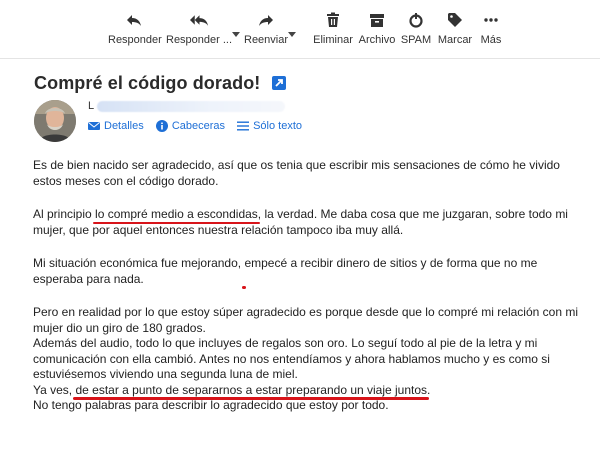 The width and height of the screenshot is (600, 450). I want to click on archive-button: Archivo, so click(377, 30).